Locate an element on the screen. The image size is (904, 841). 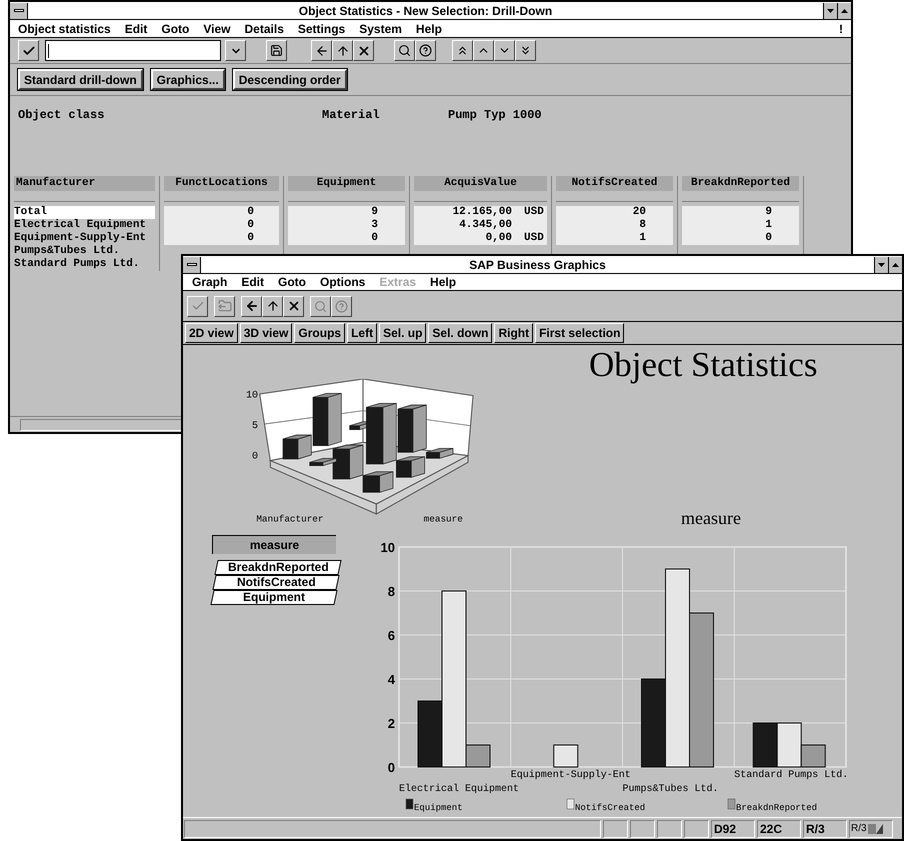
first-page-button is located at coordinates (462, 50).